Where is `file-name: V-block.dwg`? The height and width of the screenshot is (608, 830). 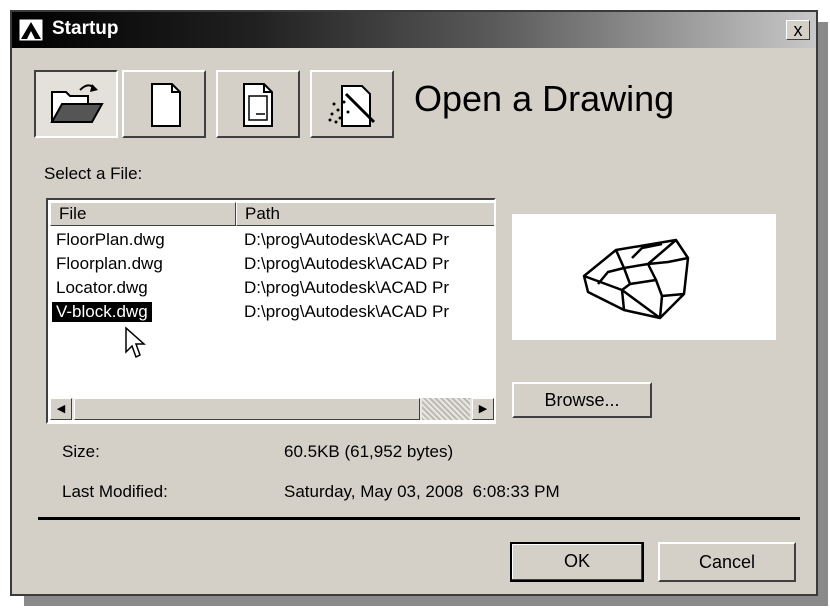
file-name: V-block.dwg is located at coordinates (102, 312).